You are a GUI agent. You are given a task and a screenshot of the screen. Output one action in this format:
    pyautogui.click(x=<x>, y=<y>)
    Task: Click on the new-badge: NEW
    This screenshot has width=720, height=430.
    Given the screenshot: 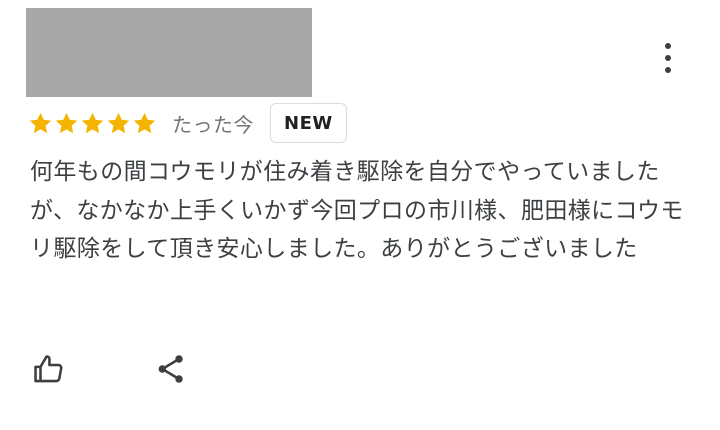 What is the action you would take?
    pyautogui.click(x=308, y=123)
    